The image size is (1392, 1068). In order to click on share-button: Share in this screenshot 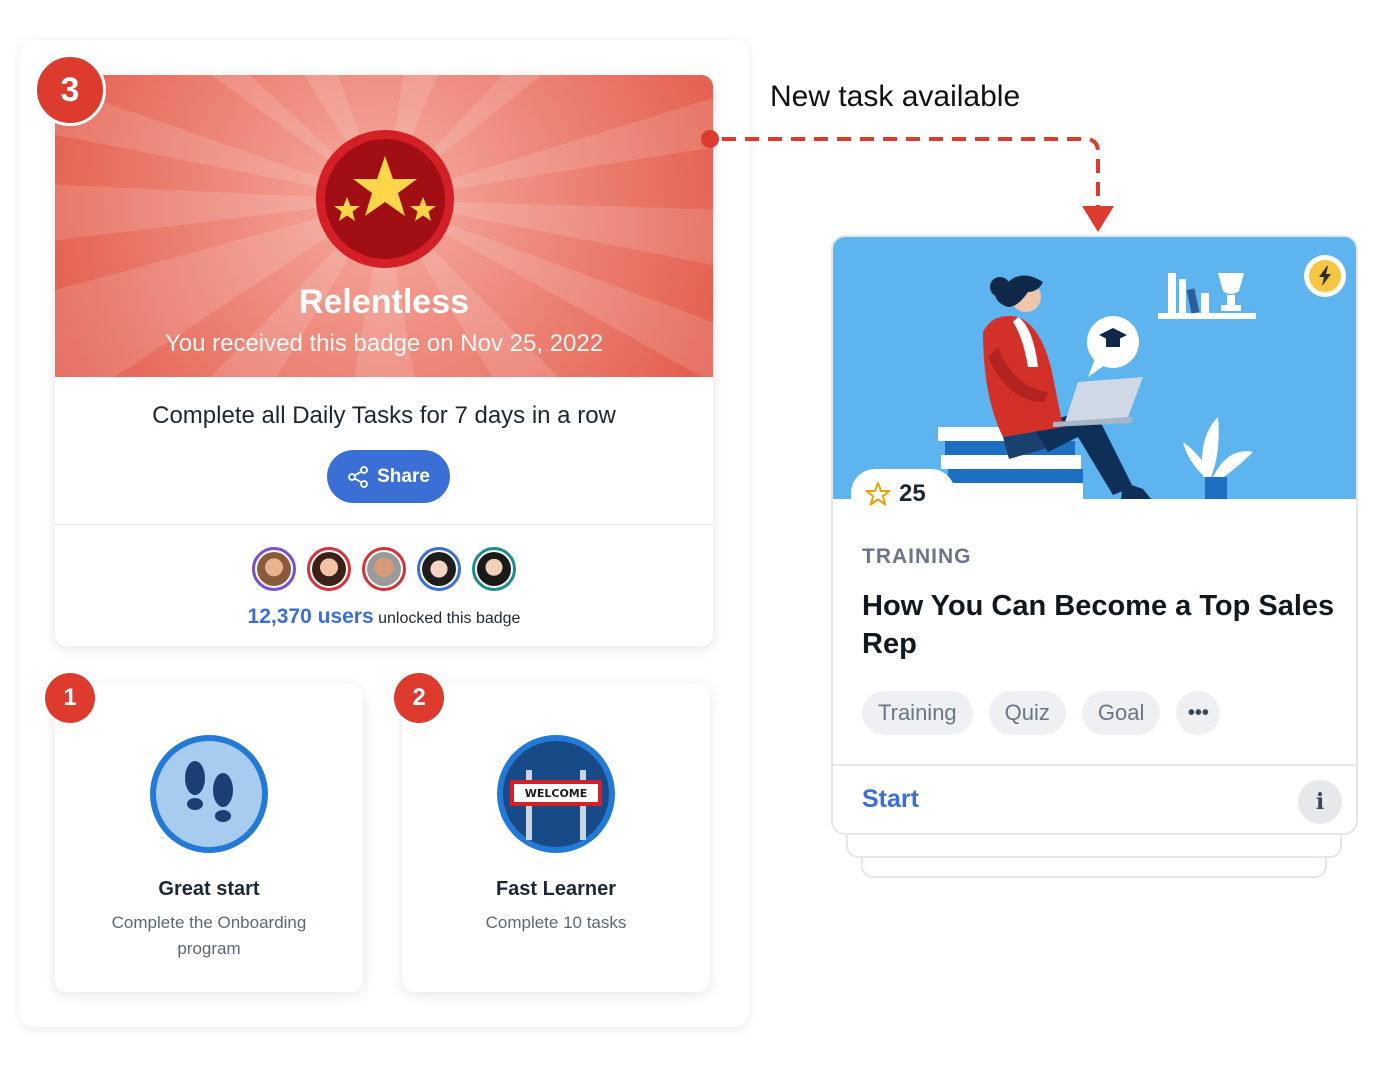, I will do `click(388, 476)`.